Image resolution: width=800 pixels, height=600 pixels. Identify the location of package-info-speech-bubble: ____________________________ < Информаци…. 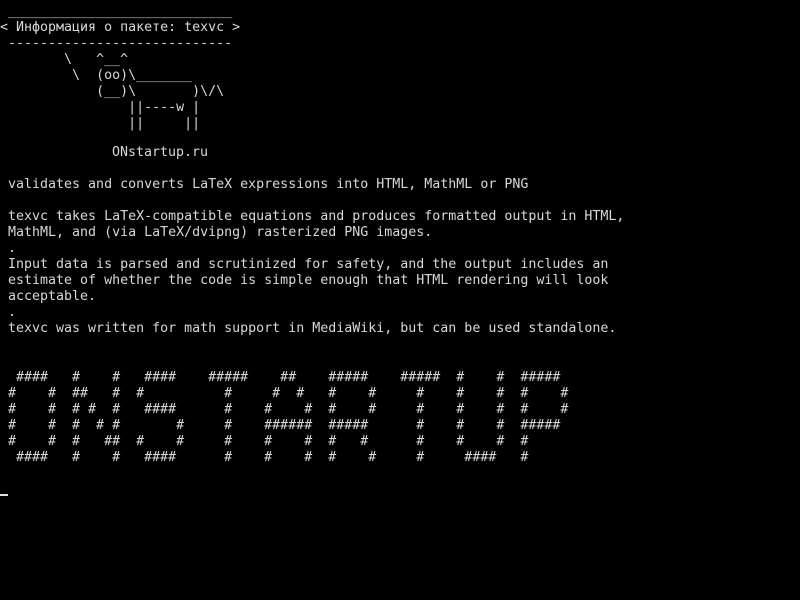
(120, 27).